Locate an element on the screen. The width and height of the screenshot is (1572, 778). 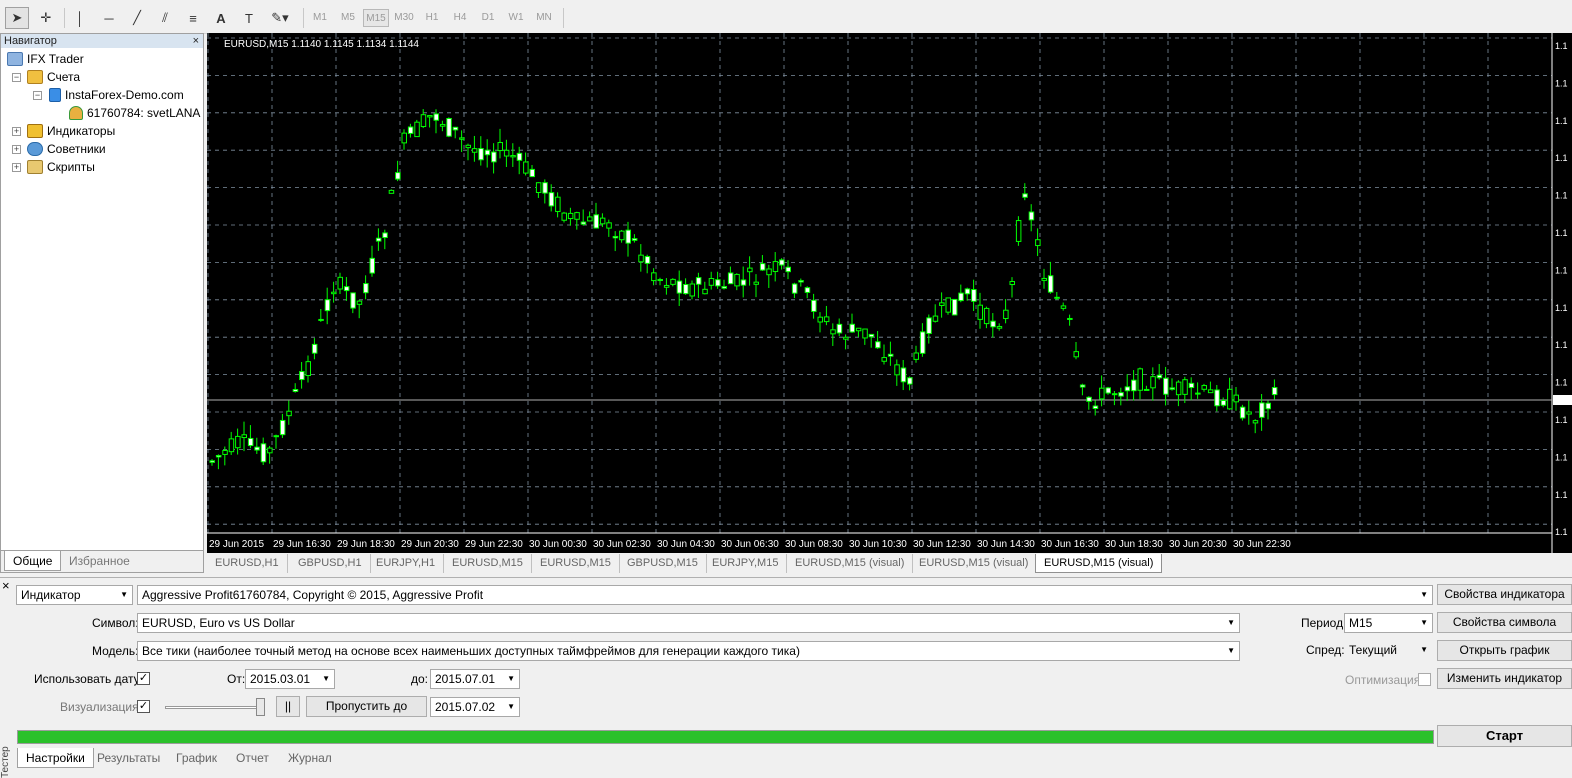
timeframe-m15-button: M15 is located at coordinates (376, 18).